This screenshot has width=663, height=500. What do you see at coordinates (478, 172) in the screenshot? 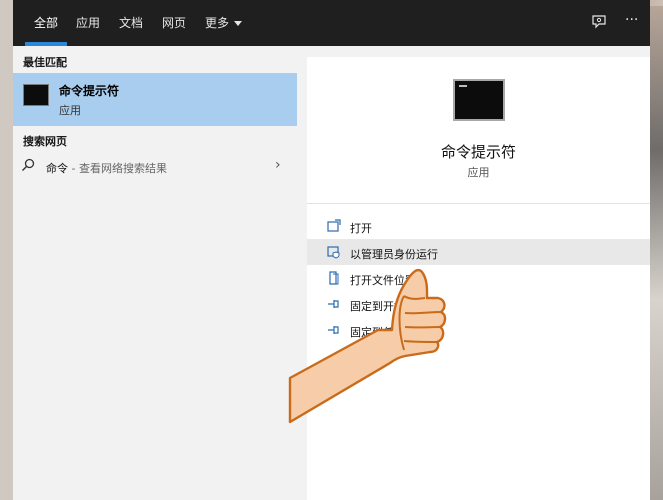
I see `app-type: 应用` at bounding box center [478, 172].